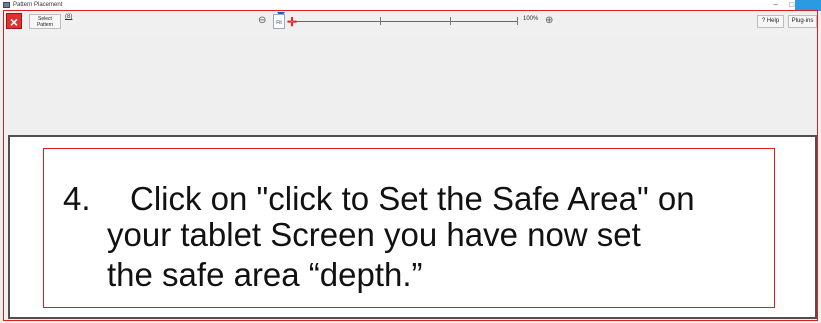 The height and width of the screenshot is (323, 821). I want to click on zoom-slider-track, so click(407, 21).